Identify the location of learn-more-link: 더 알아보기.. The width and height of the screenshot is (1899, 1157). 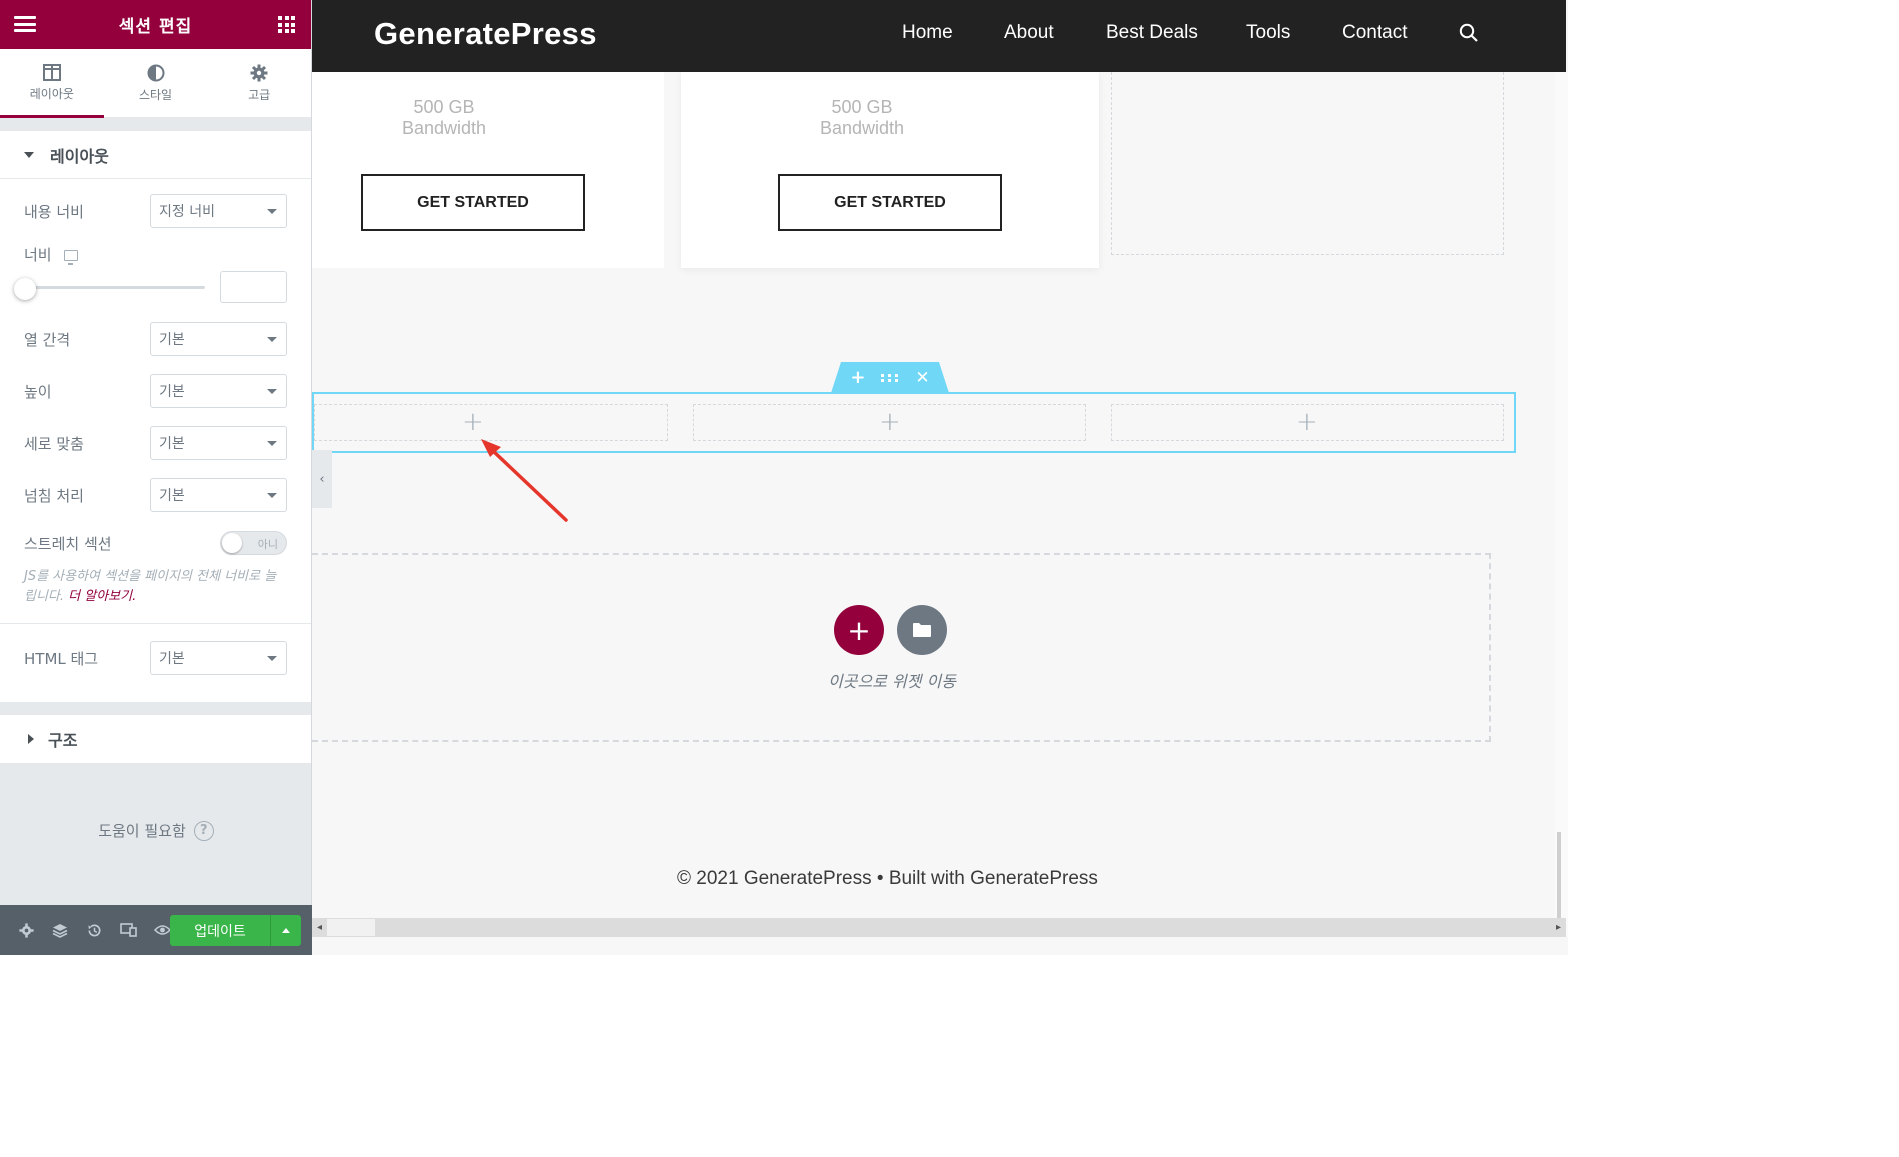
(102, 596).